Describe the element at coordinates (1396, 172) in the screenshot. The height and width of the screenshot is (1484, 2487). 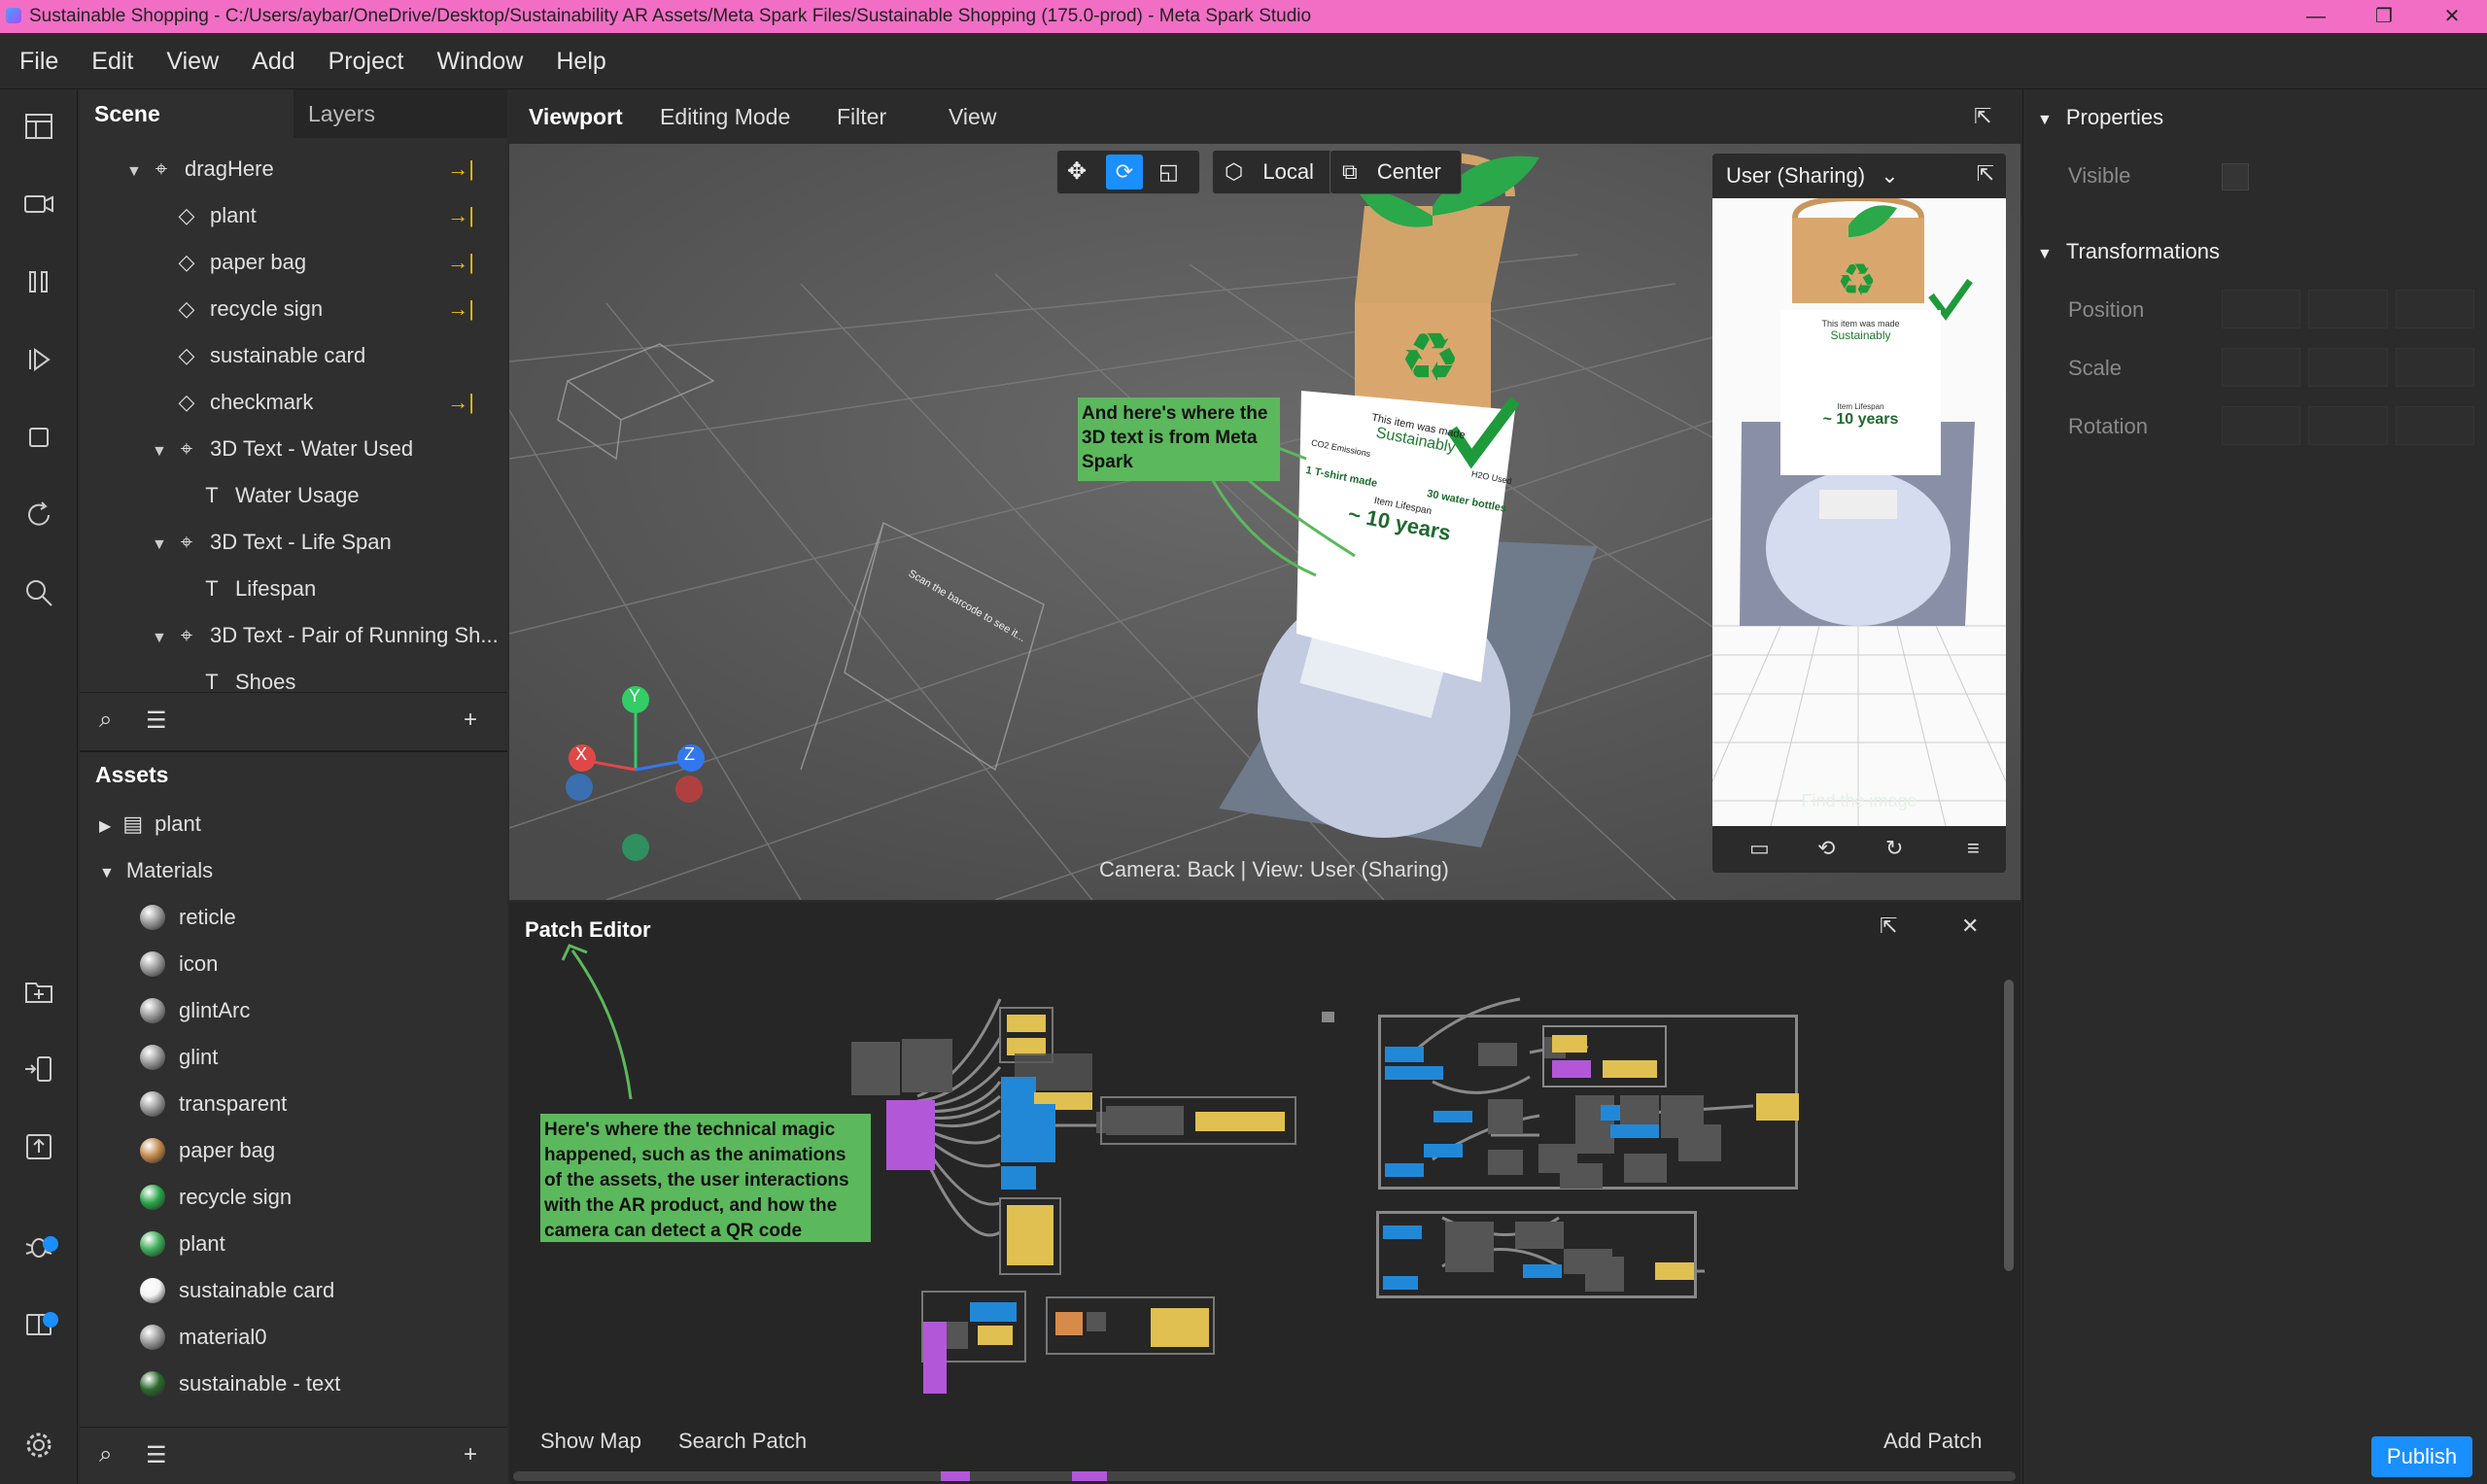
I see `center-button: ⧉ Center` at that location.